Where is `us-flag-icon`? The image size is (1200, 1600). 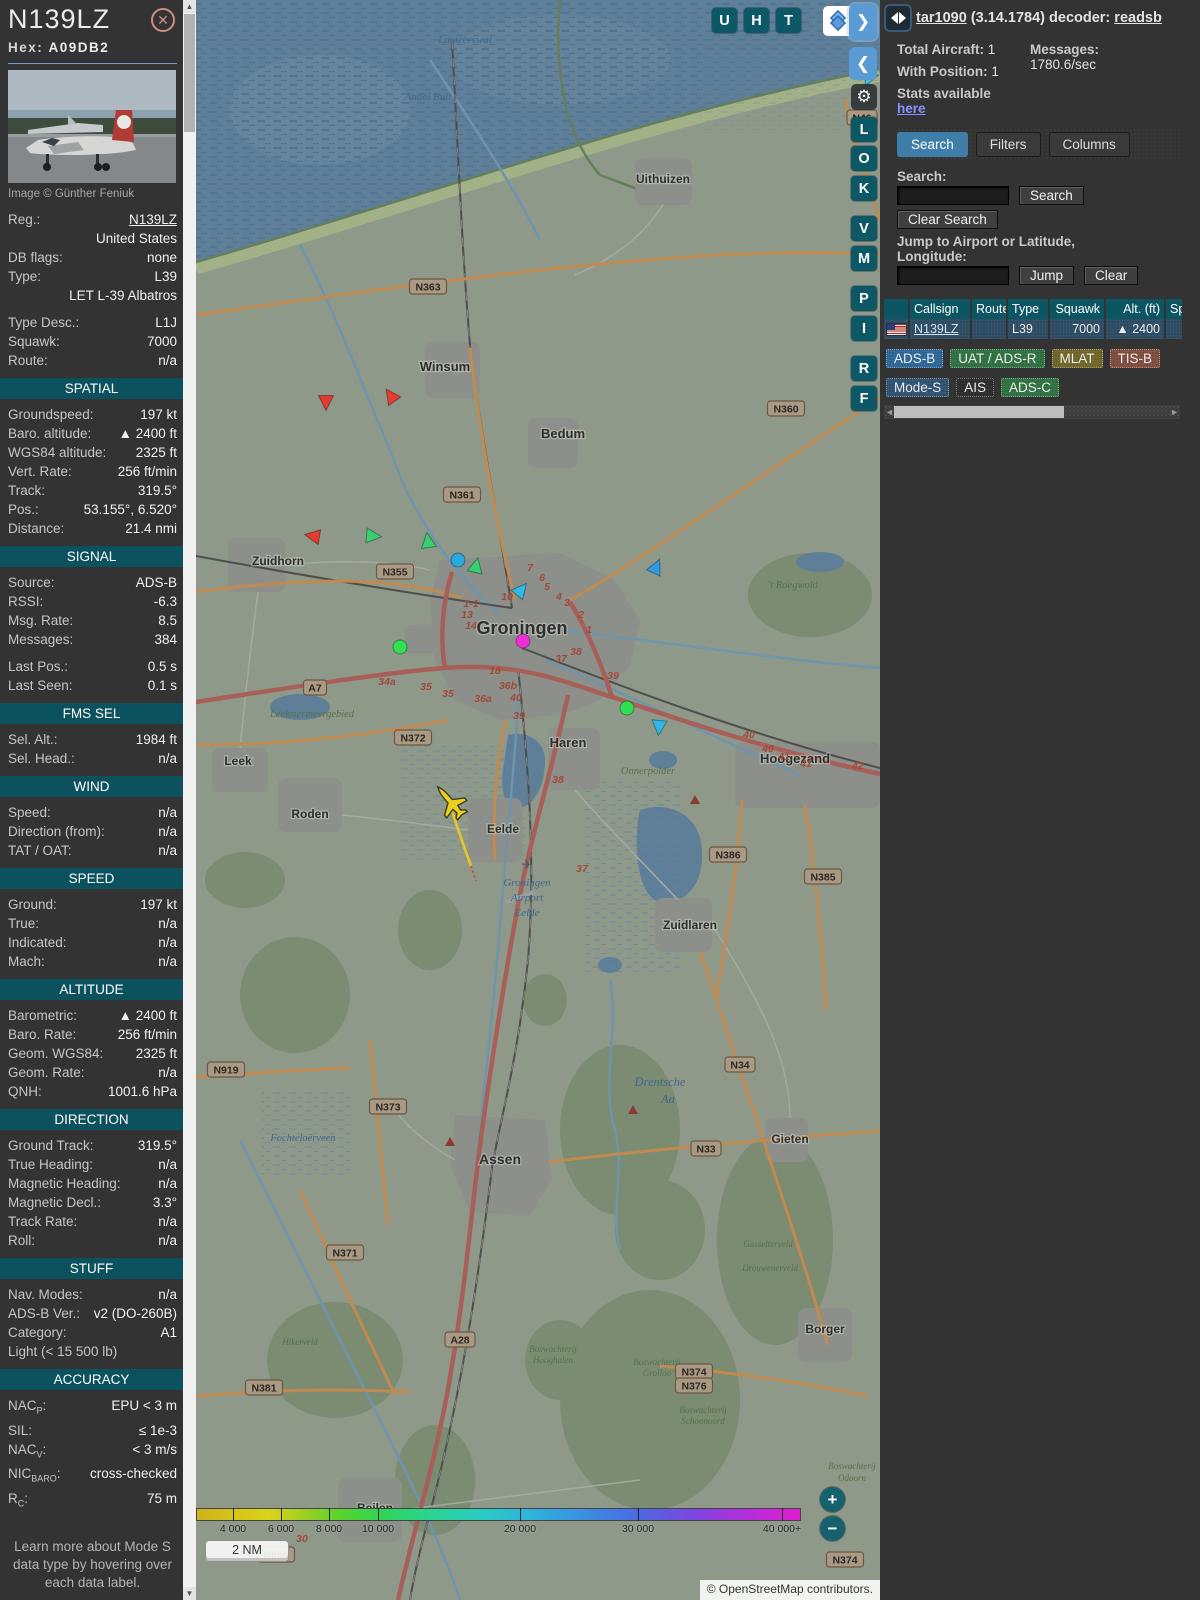 us-flag-icon is located at coordinates (896, 329).